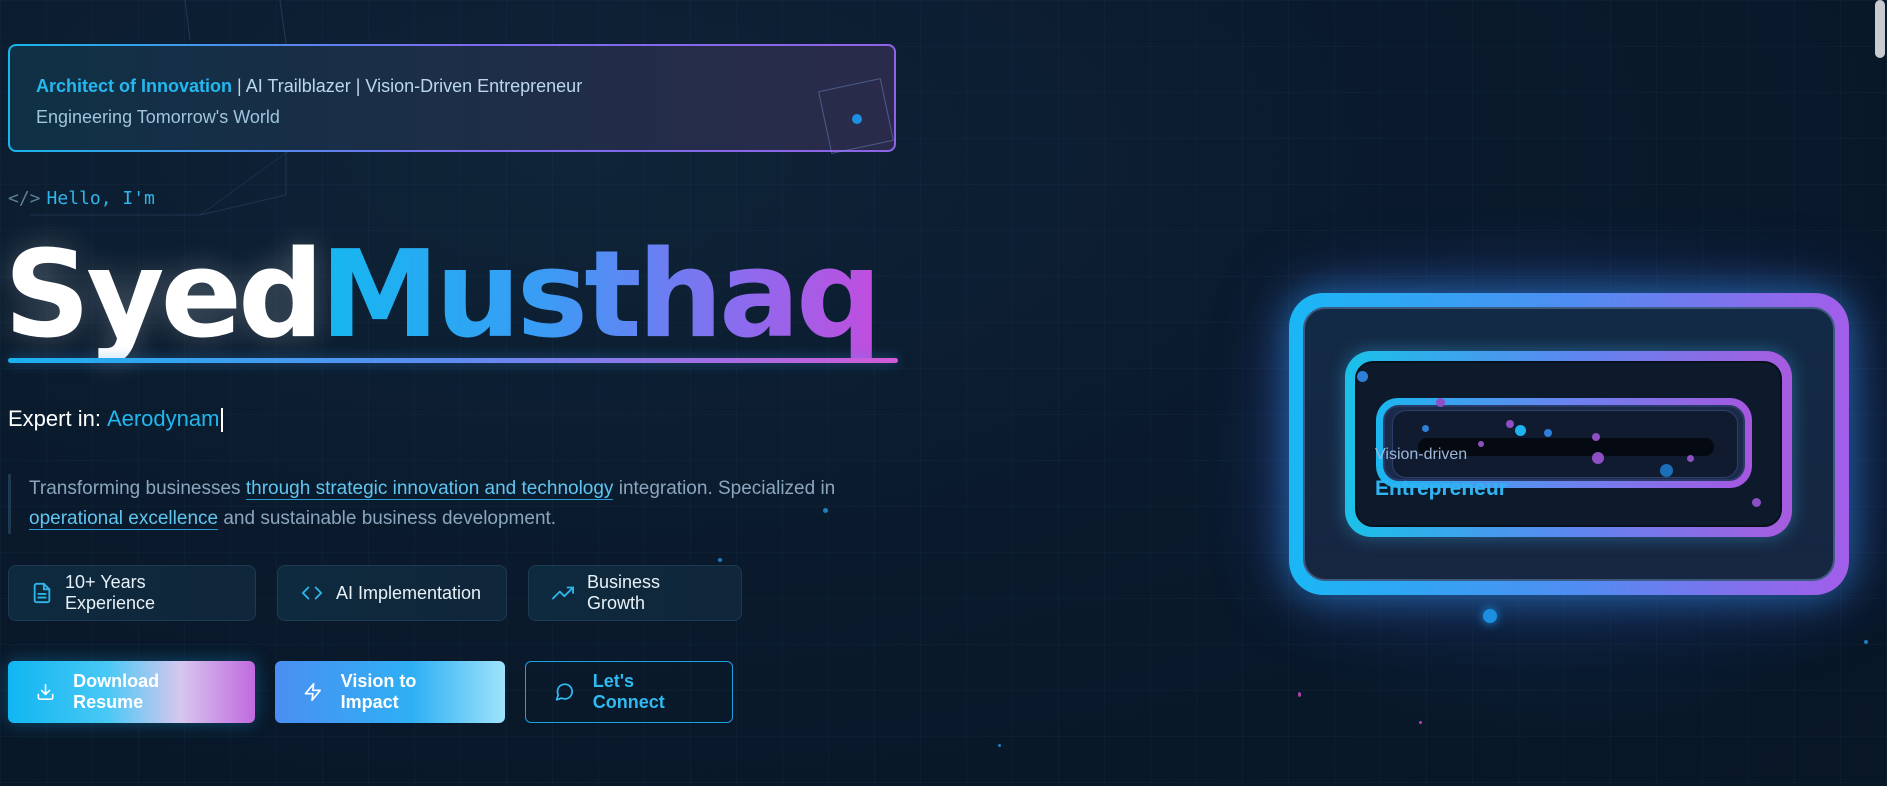 The height and width of the screenshot is (786, 1887). I want to click on hero-name: SyedMusthaq, so click(443, 296).